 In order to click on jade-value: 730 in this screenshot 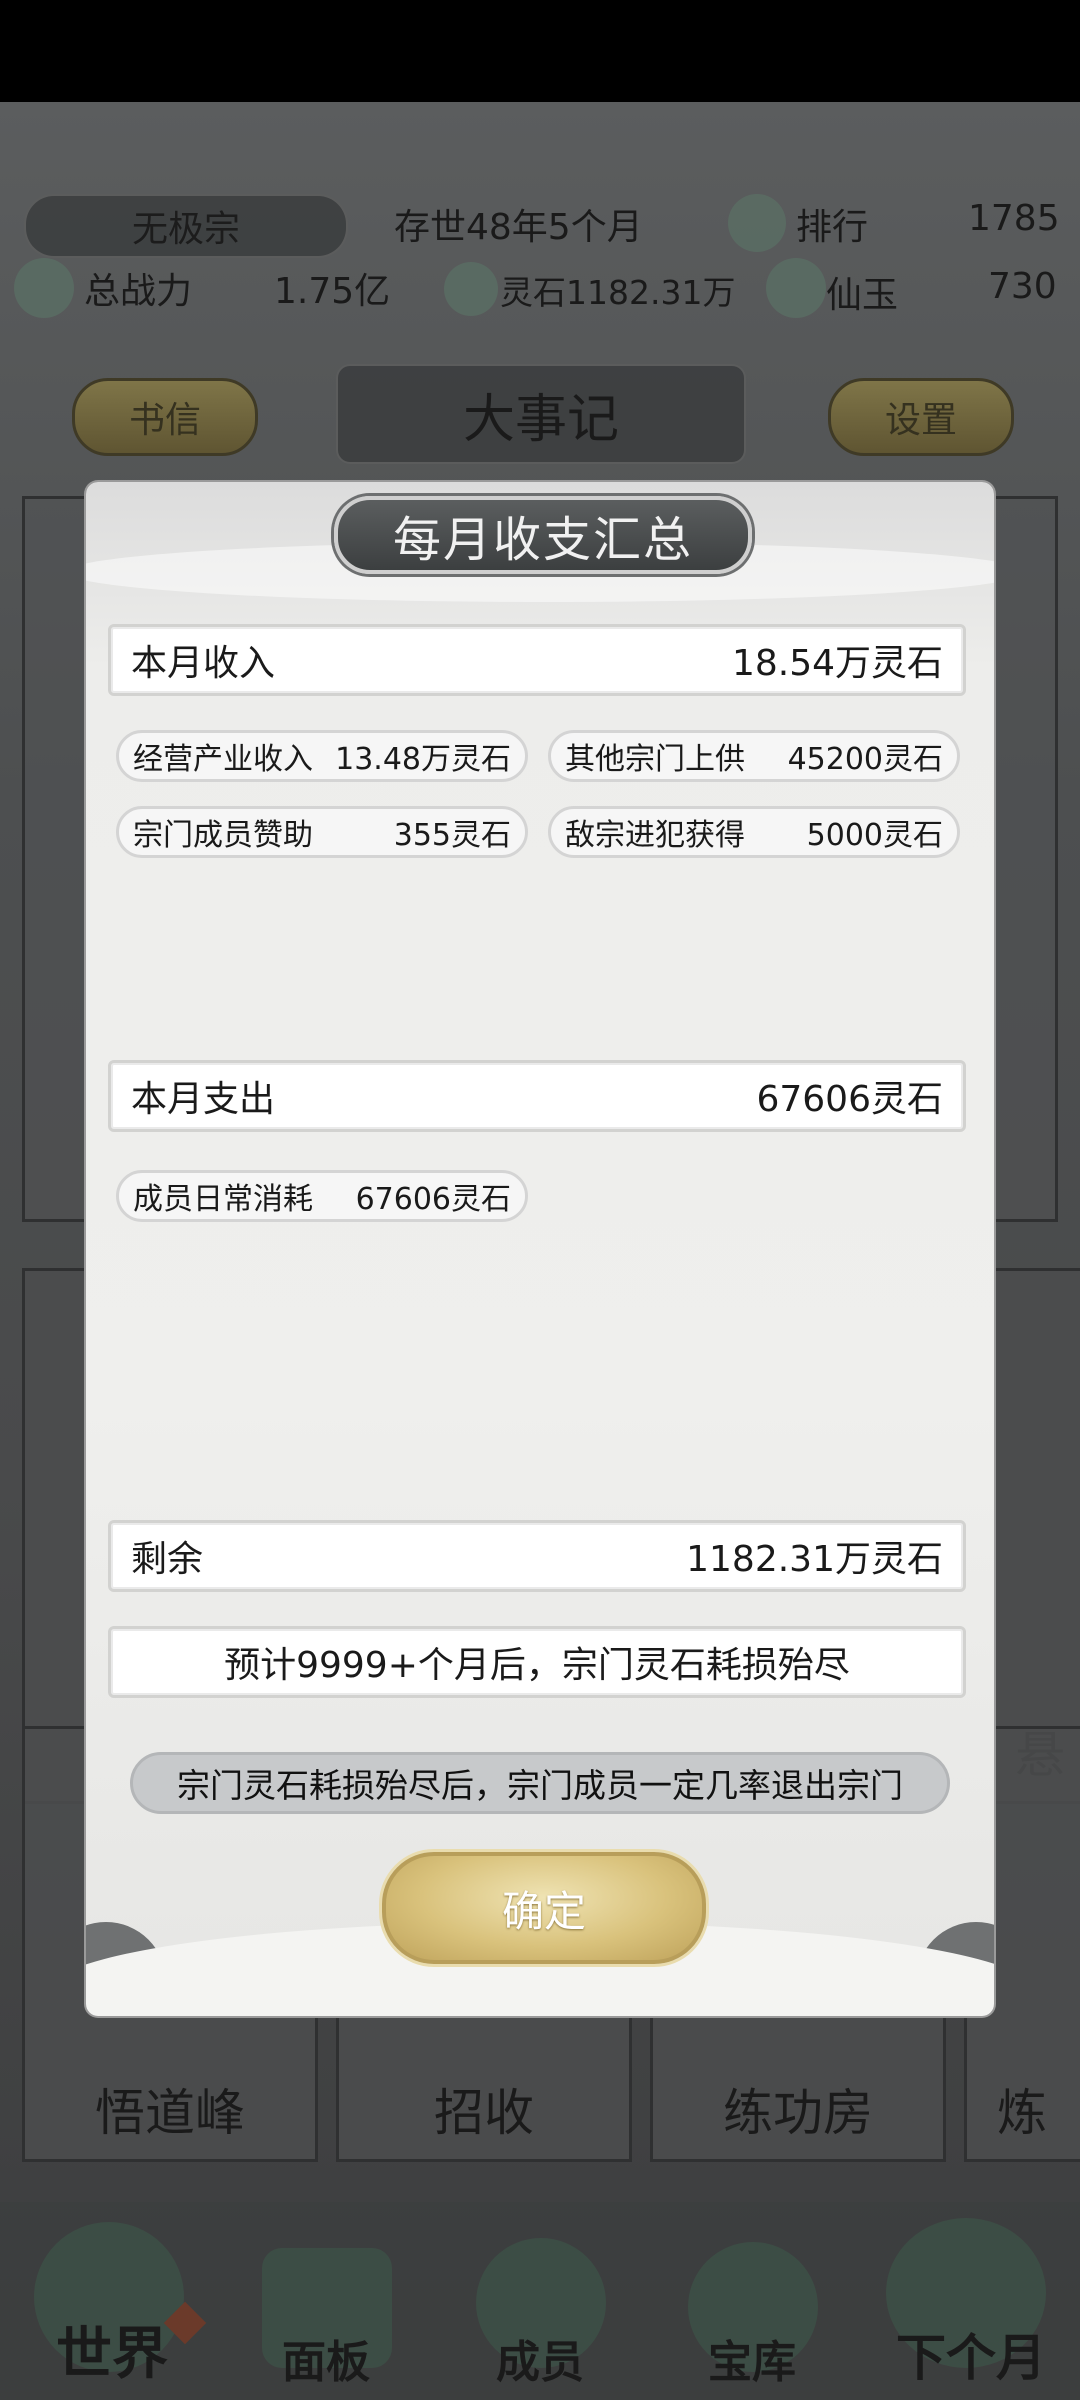, I will do `click(1022, 286)`.